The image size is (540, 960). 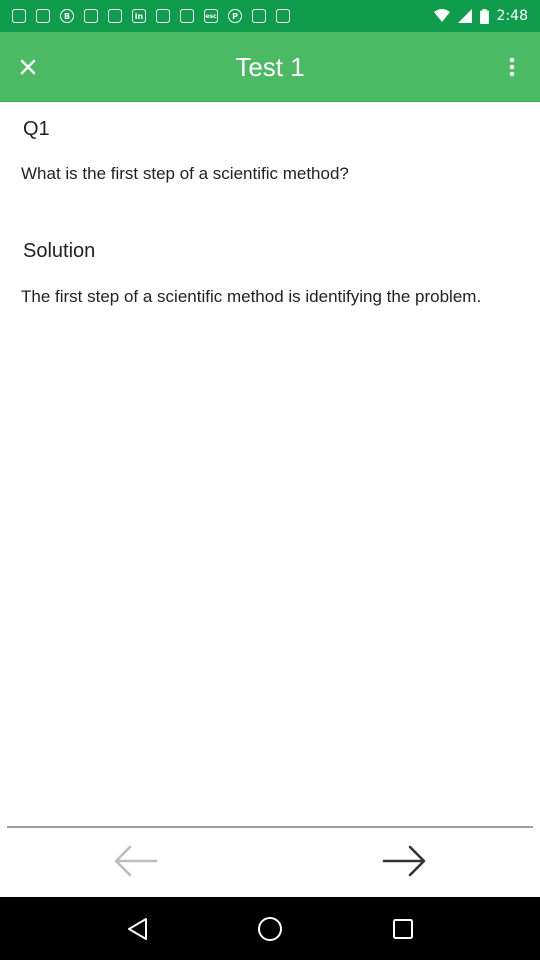 I want to click on esc-icon: esc, so click(x=211, y=16).